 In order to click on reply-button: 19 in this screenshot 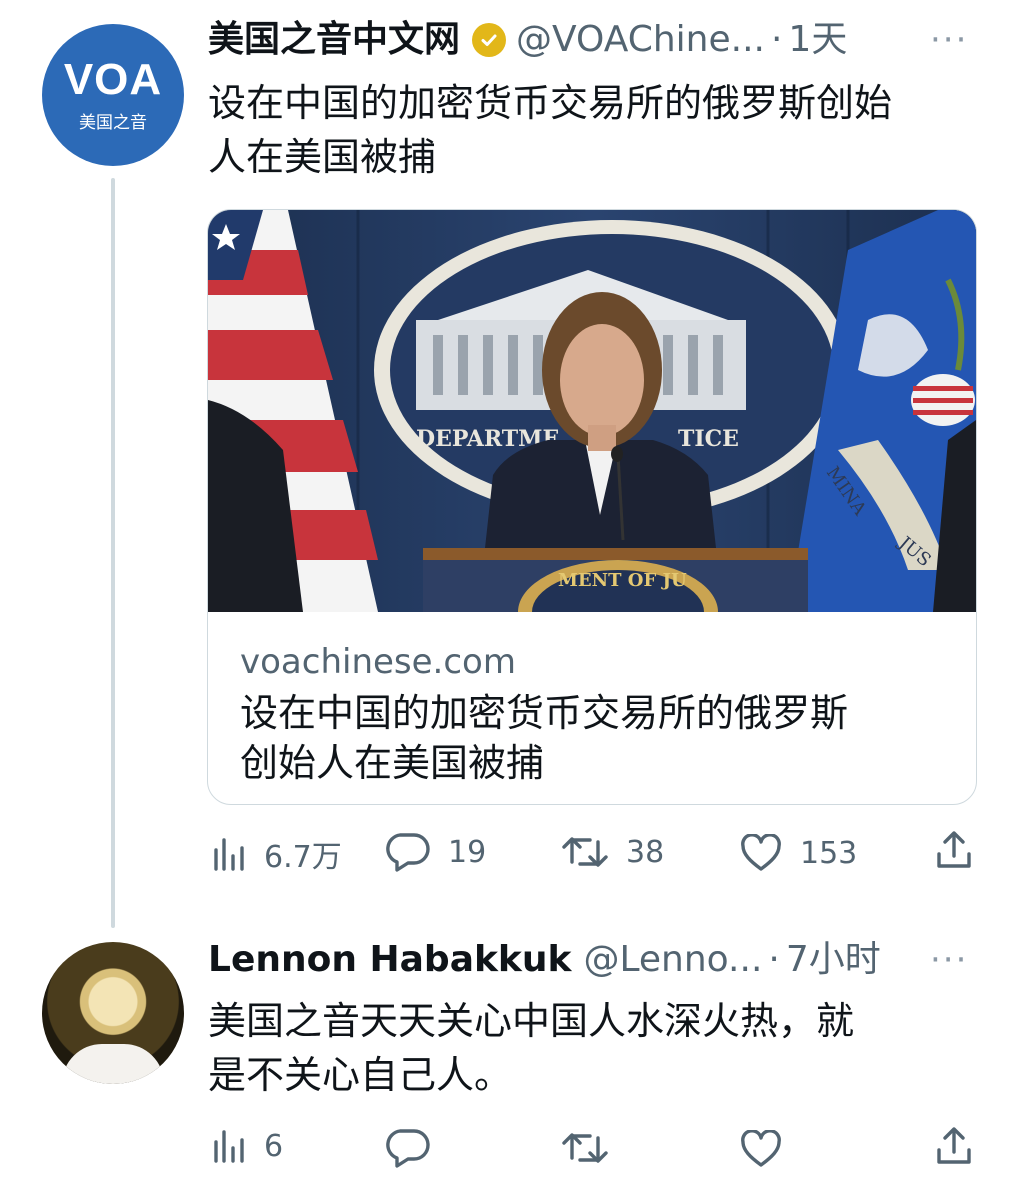, I will do `click(436, 852)`.